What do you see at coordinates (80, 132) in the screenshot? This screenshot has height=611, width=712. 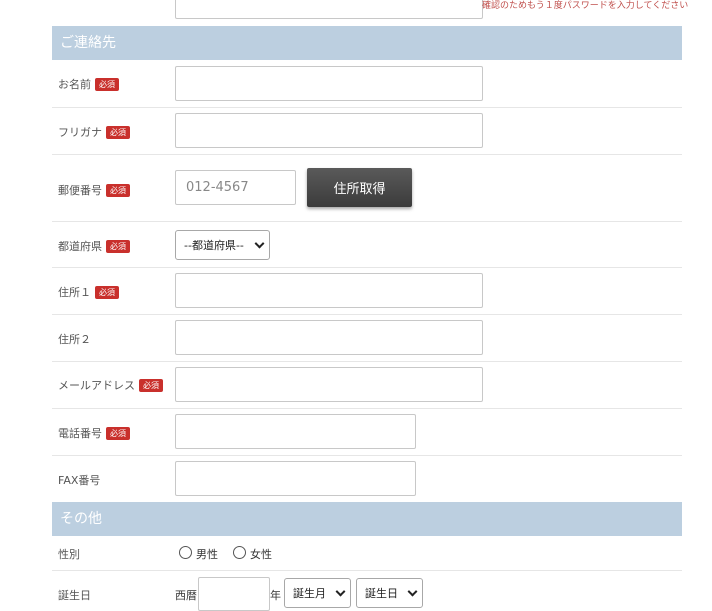 I see `furigana-label-text: フリガナ` at bounding box center [80, 132].